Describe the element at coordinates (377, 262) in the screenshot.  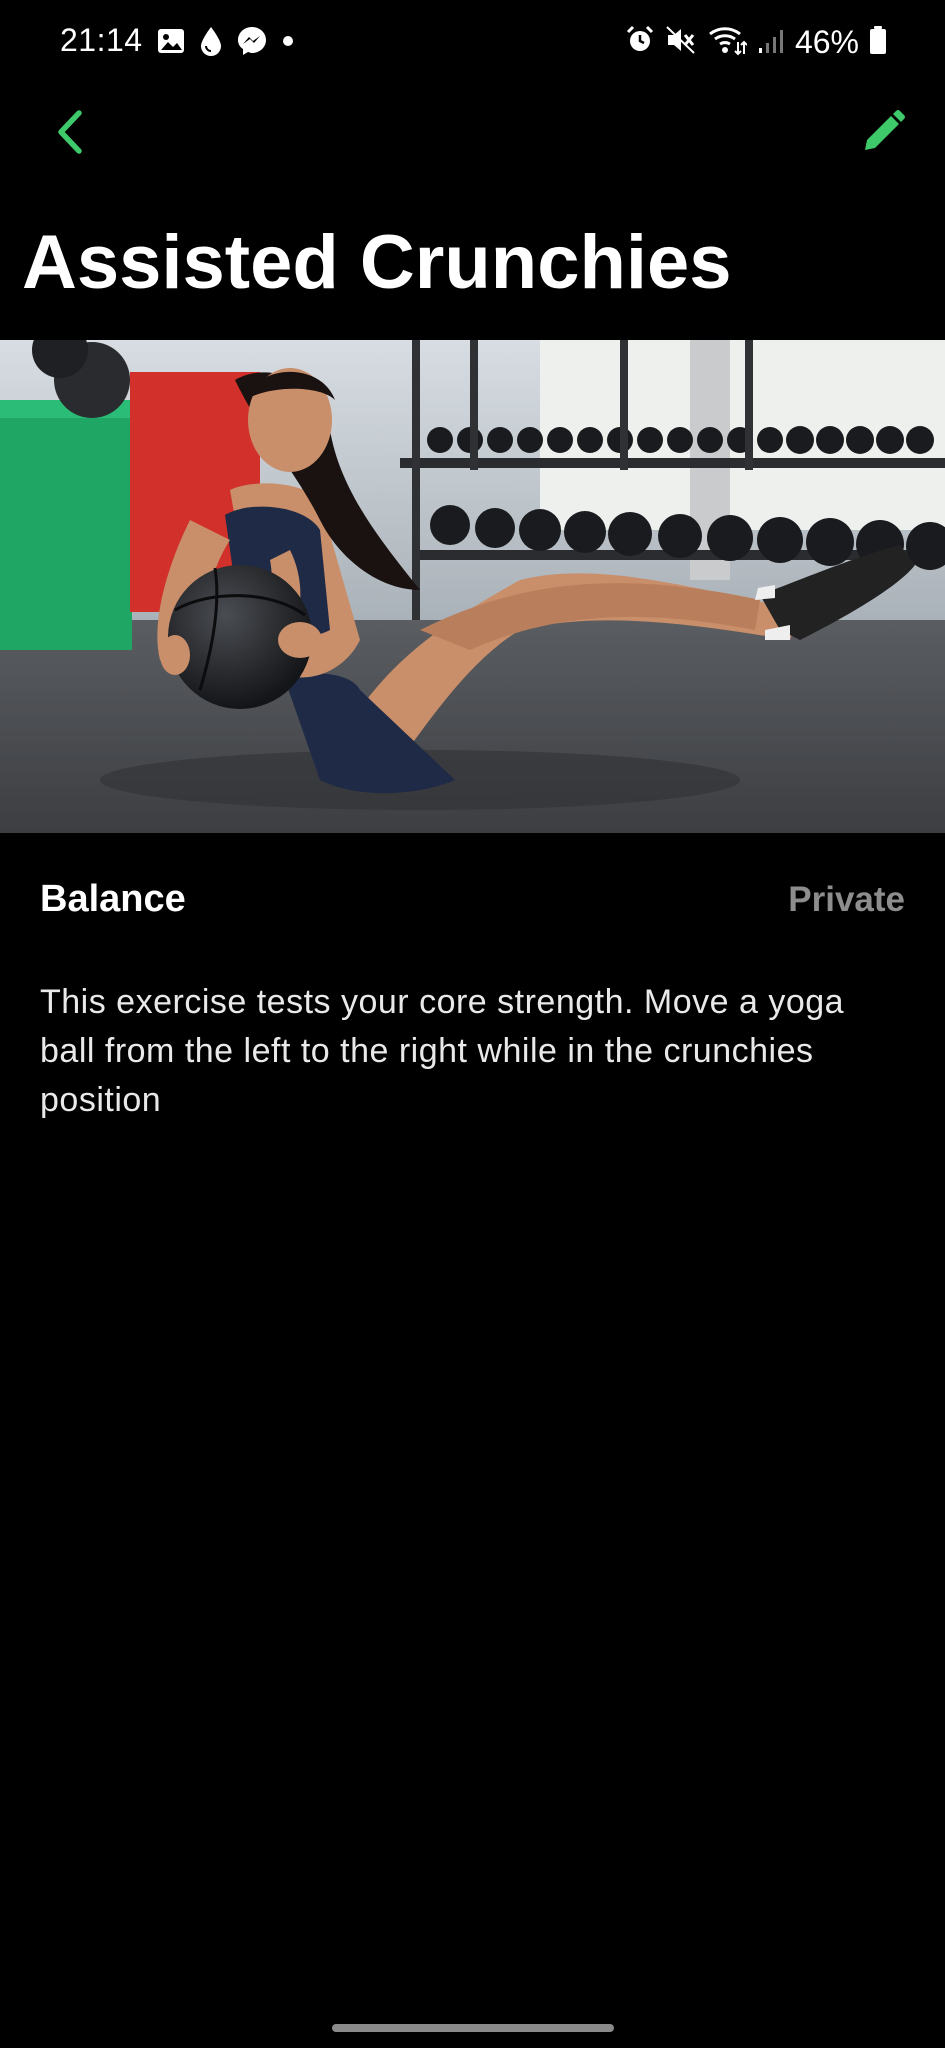
I see `page-title: Assisted Crunchies` at that location.